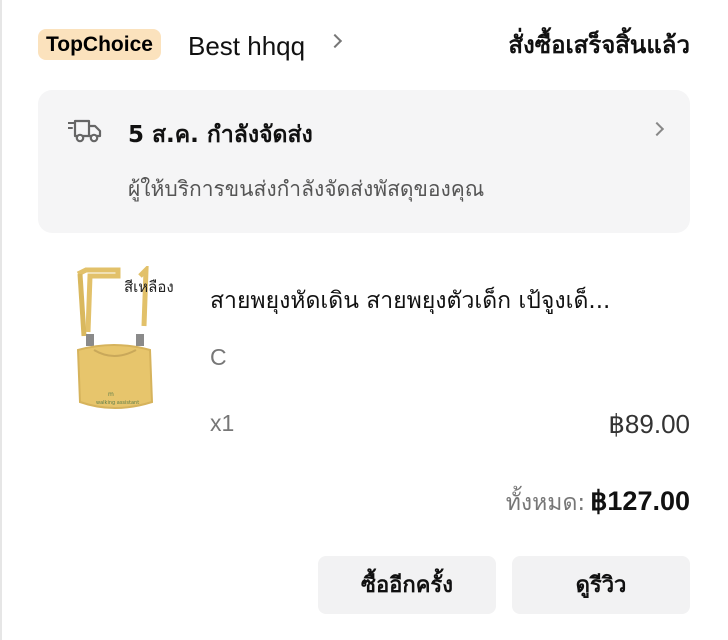  Describe the element at coordinates (407, 585) in the screenshot. I see `buy-again-button: ซื้ออีกครั้ง` at that location.